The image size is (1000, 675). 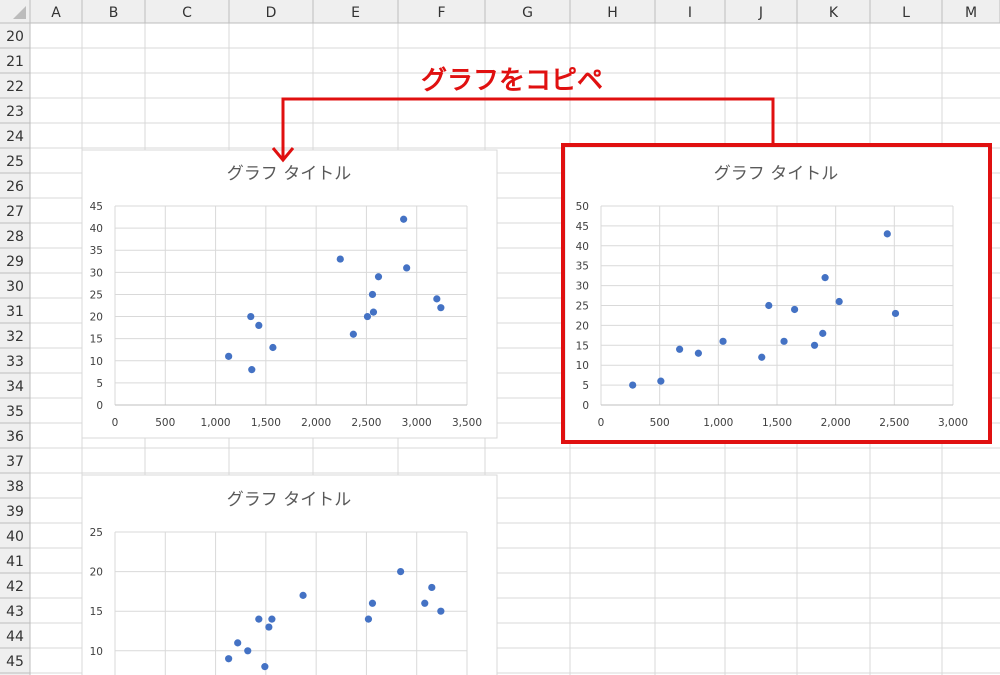 What do you see at coordinates (15, 112) in the screenshot?
I see `row-header-23: 23` at bounding box center [15, 112].